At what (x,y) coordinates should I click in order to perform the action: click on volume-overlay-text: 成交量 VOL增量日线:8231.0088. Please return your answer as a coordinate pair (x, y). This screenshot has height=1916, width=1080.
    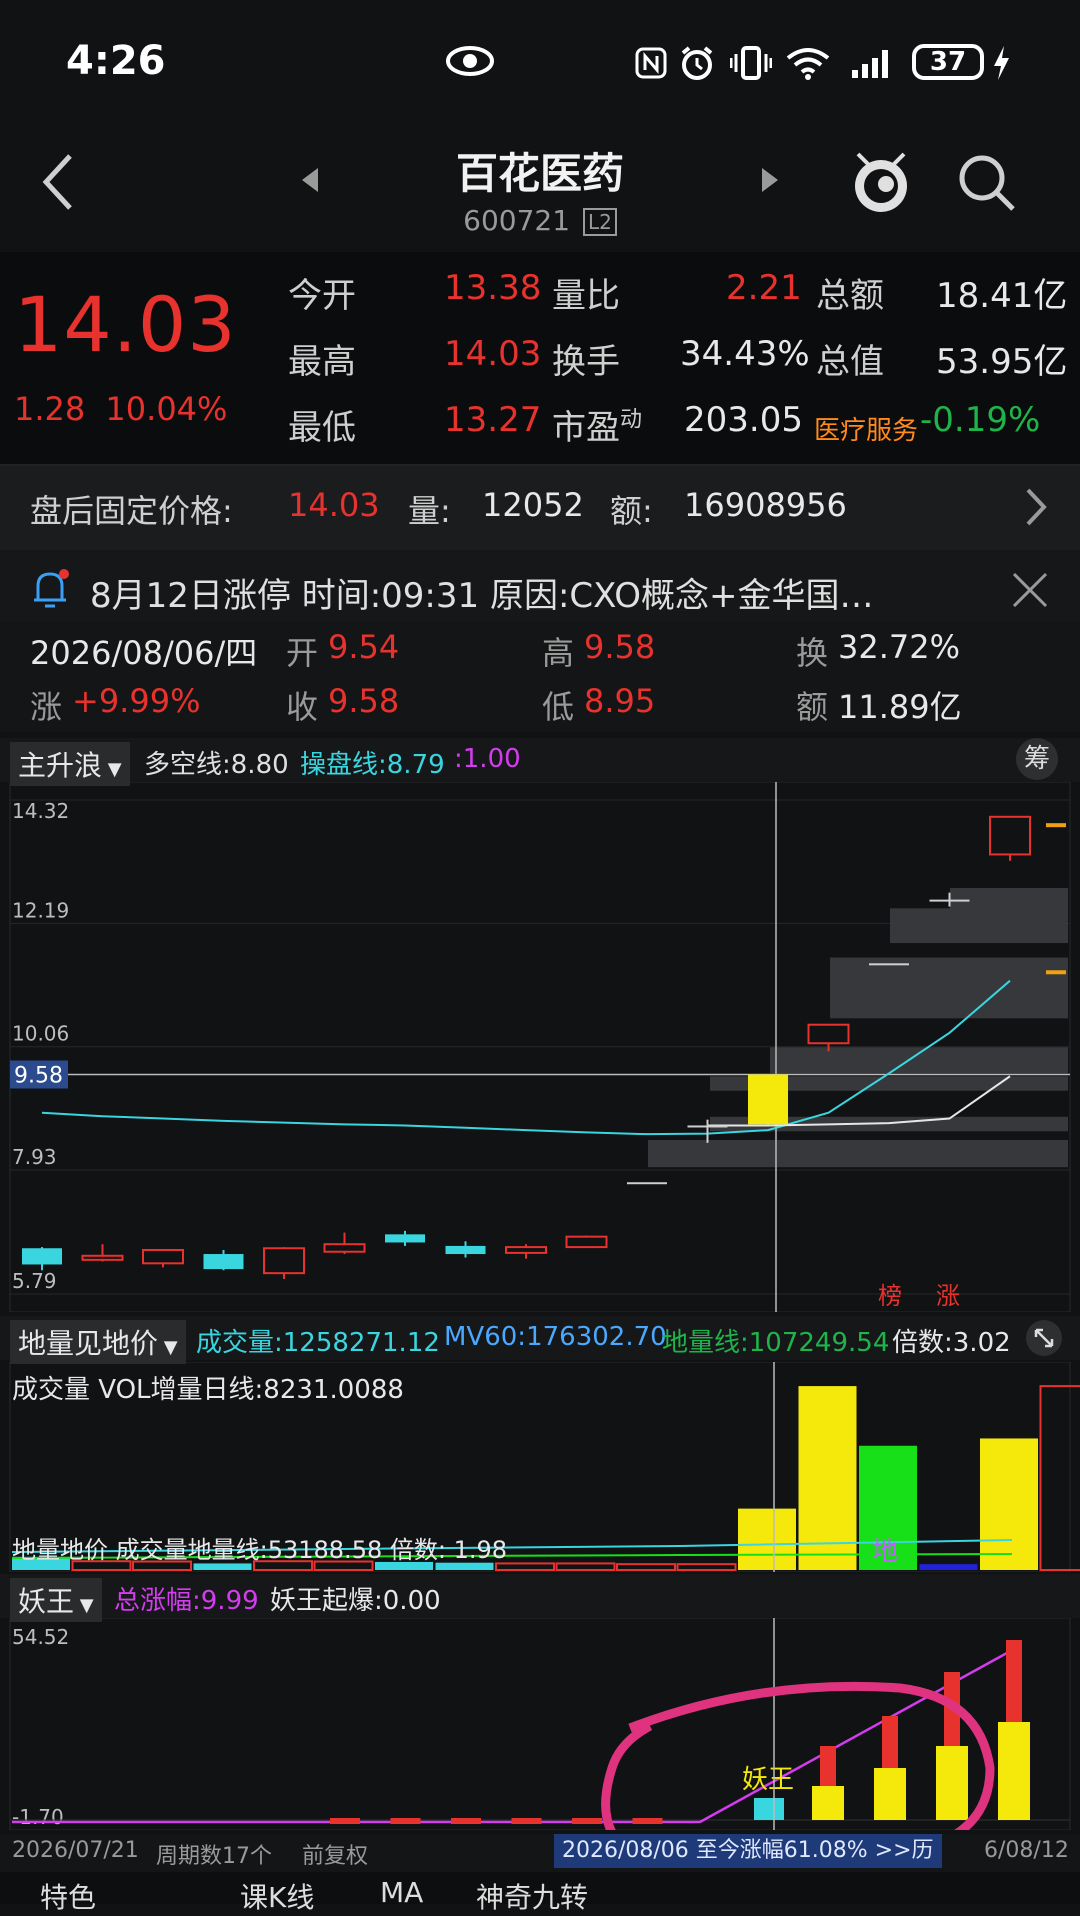
    Looking at the image, I should click on (208, 1390).